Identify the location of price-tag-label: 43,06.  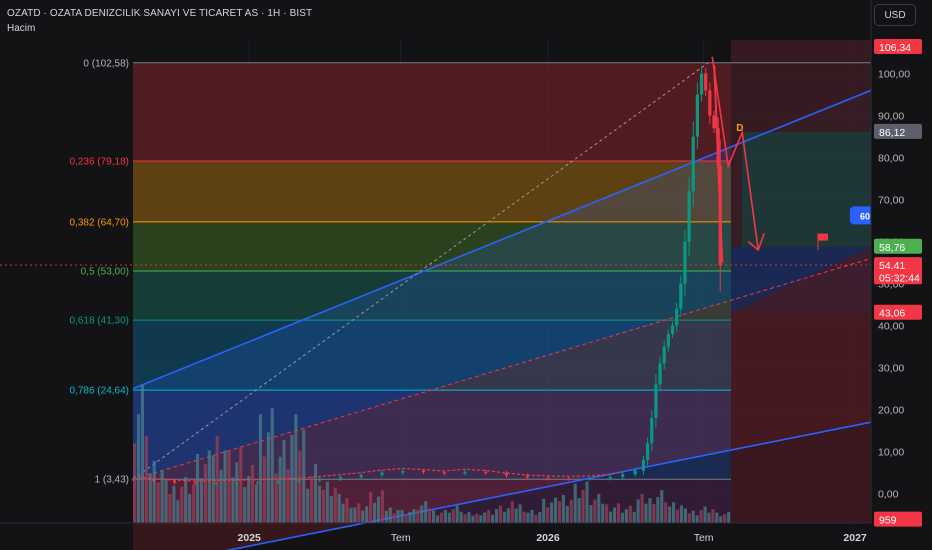
(892, 314).